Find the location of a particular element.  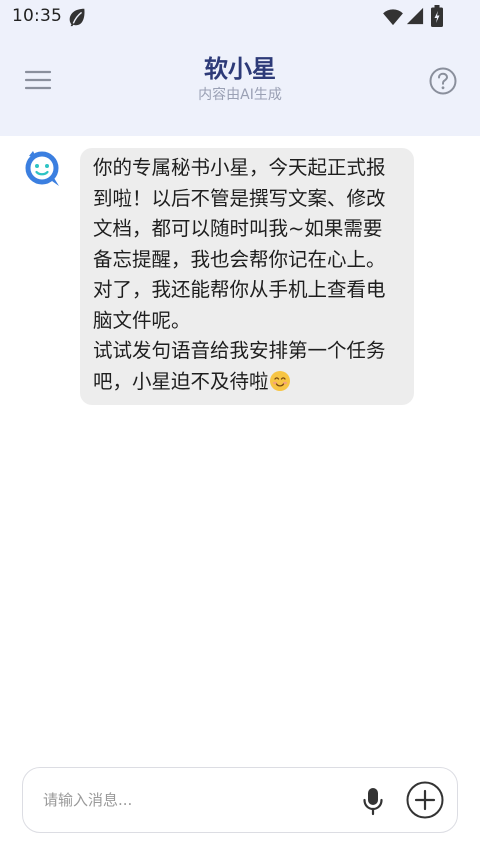

battery-icon is located at coordinates (437, 16).